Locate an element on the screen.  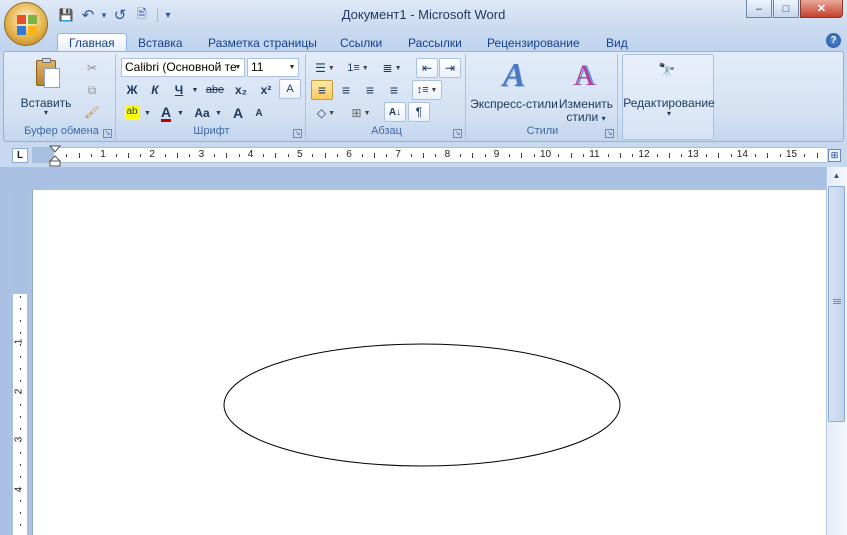
shading-icon: ◇ is located at coordinates (321, 113).